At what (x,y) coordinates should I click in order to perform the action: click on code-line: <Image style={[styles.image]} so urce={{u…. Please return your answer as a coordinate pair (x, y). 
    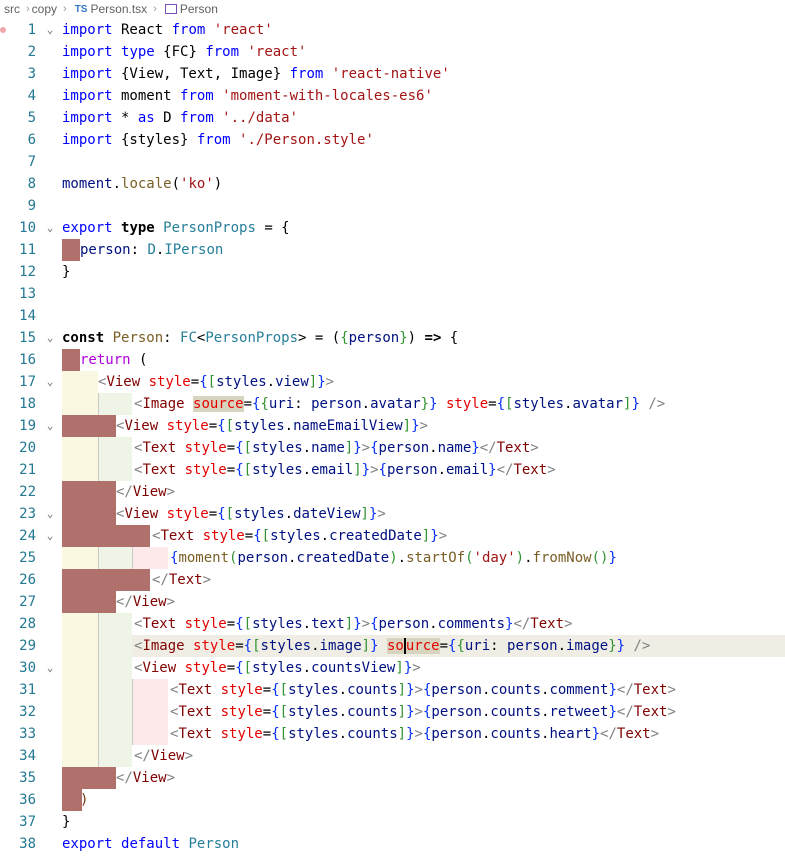
    Looking at the image, I should click on (423, 646).